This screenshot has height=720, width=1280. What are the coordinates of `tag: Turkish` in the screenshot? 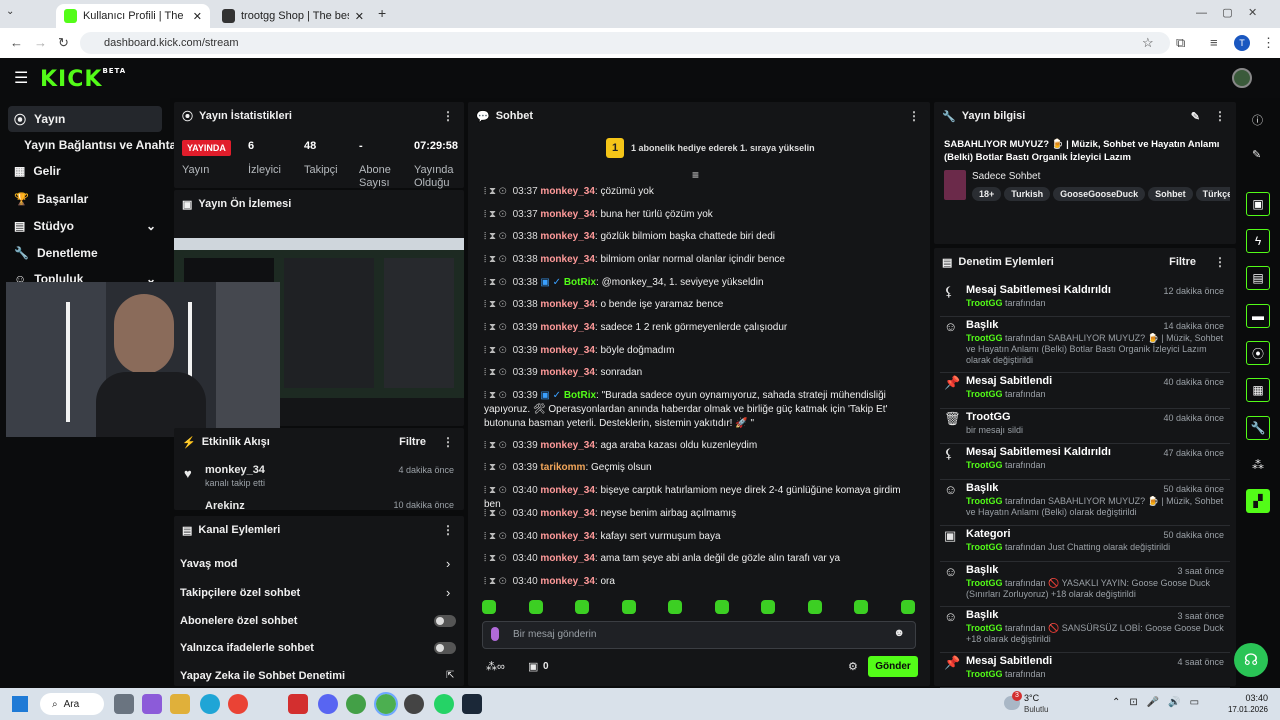 It's located at (1027, 194).